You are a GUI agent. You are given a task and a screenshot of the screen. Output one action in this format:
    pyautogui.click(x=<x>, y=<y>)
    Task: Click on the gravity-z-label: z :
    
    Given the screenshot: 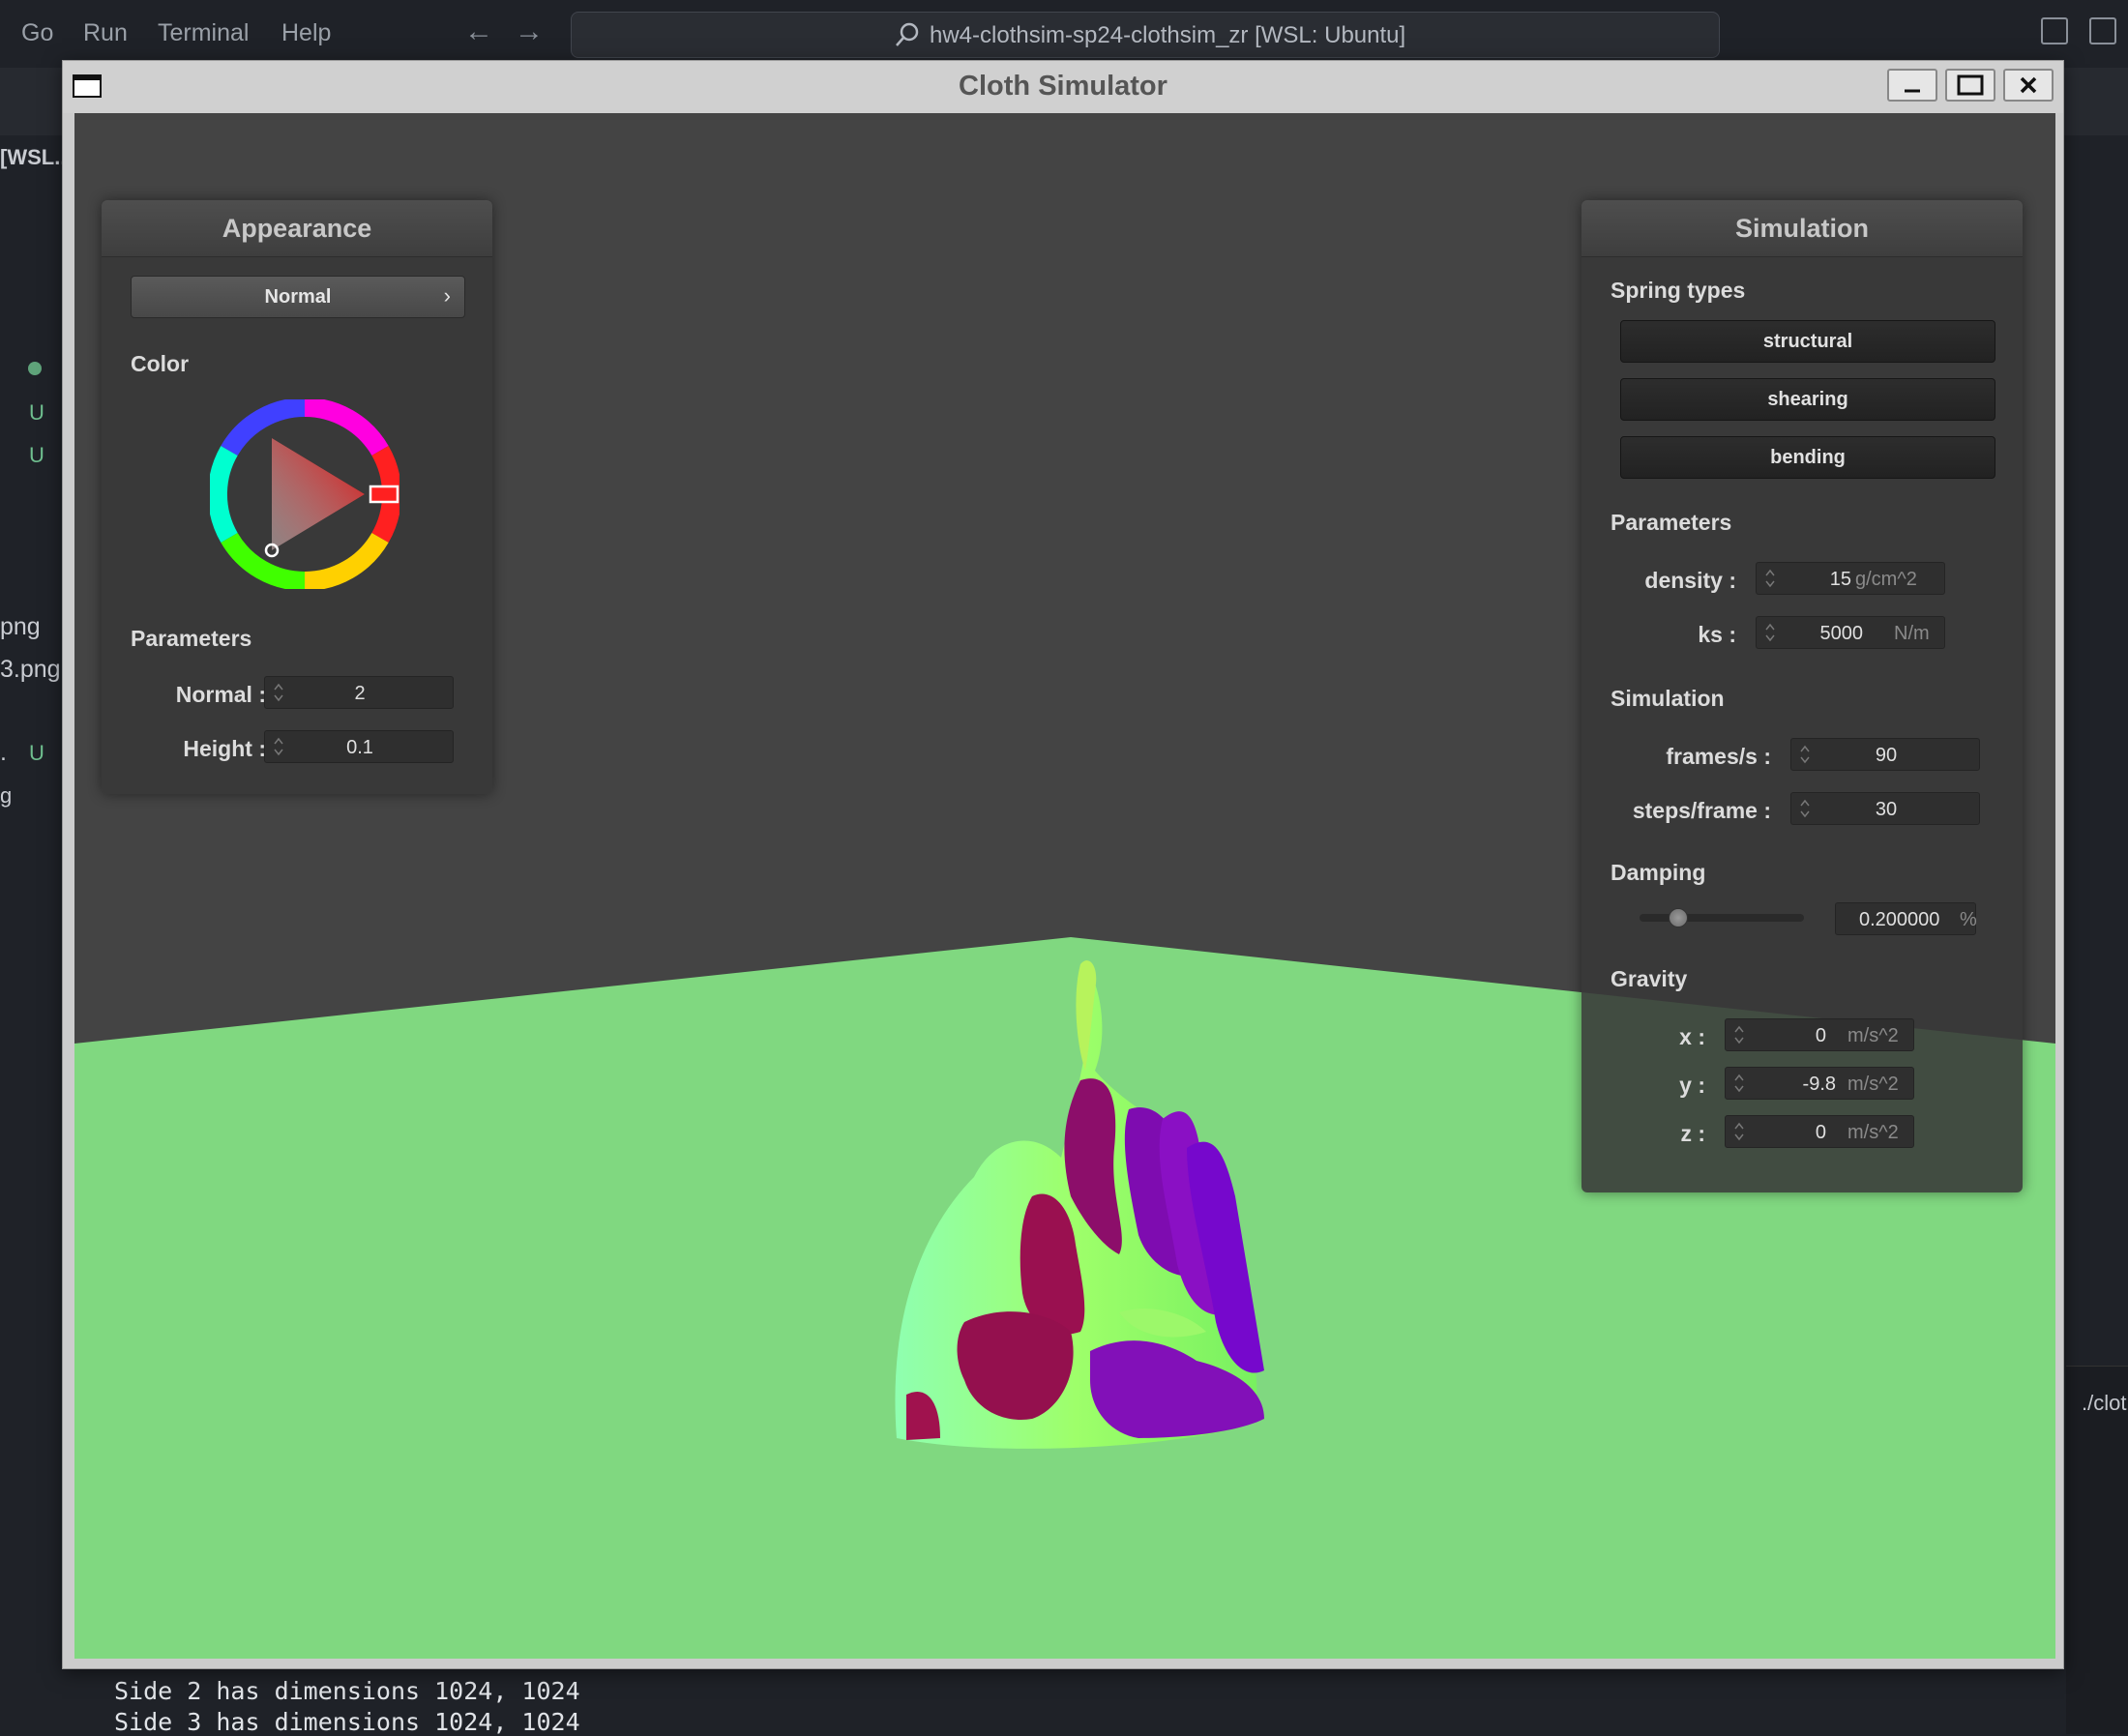 What is the action you would take?
    pyautogui.click(x=1692, y=1133)
    